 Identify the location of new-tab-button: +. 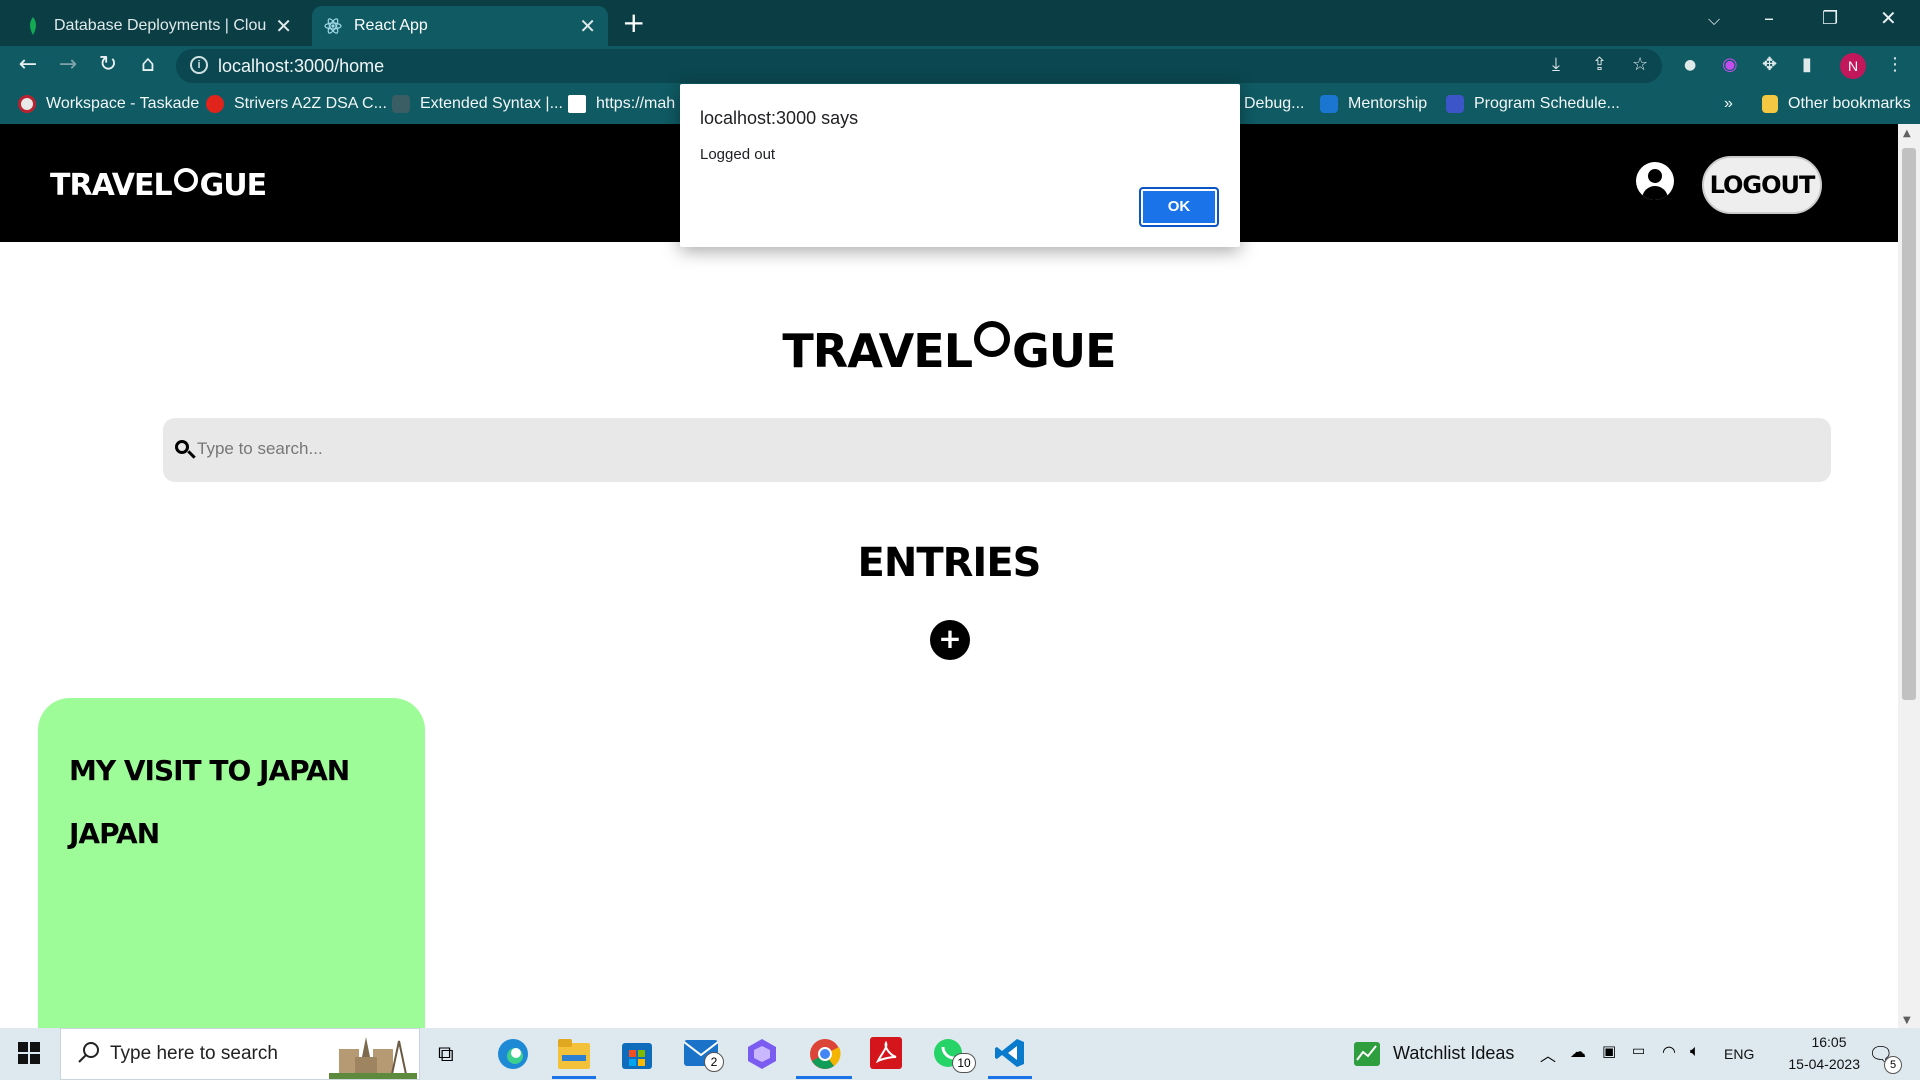
(633, 22).